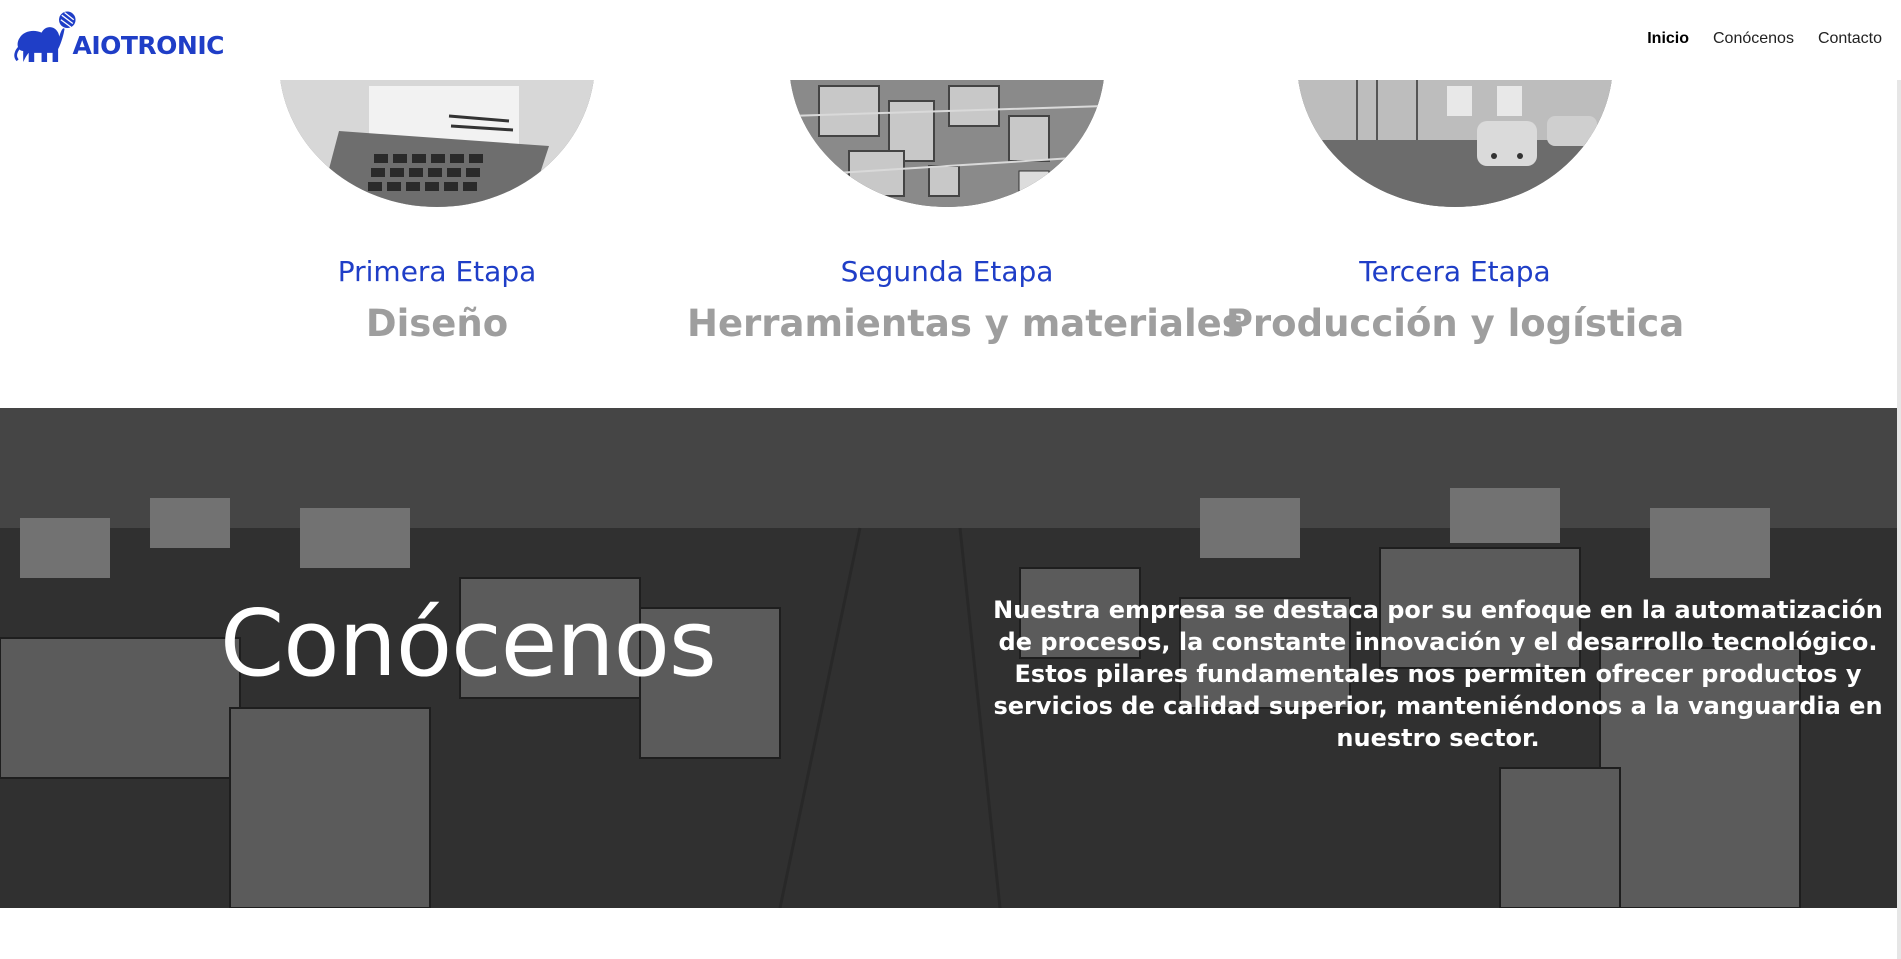 Image resolution: width=1901 pixels, height=959 pixels. I want to click on brand-name: AIOTRONIC, so click(148, 45).